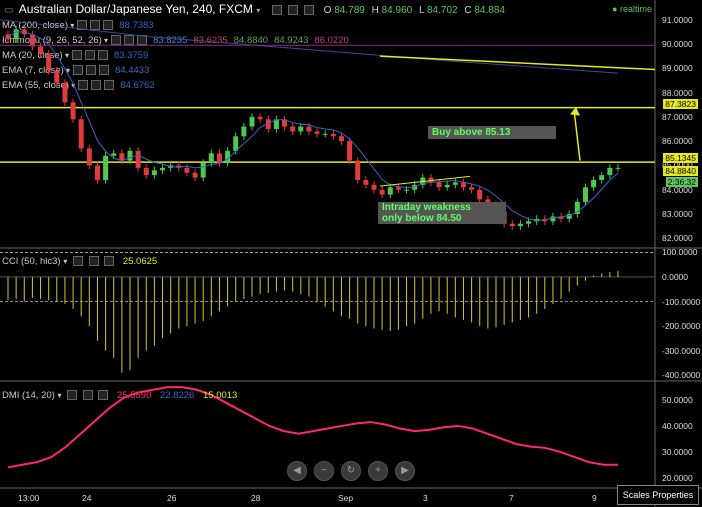 This screenshot has height=507, width=702. What do you see at coordinates (680, 104) in the screenshot?
I see `resistance-price-tag: 87.3823` at bounding box center [680, 104].